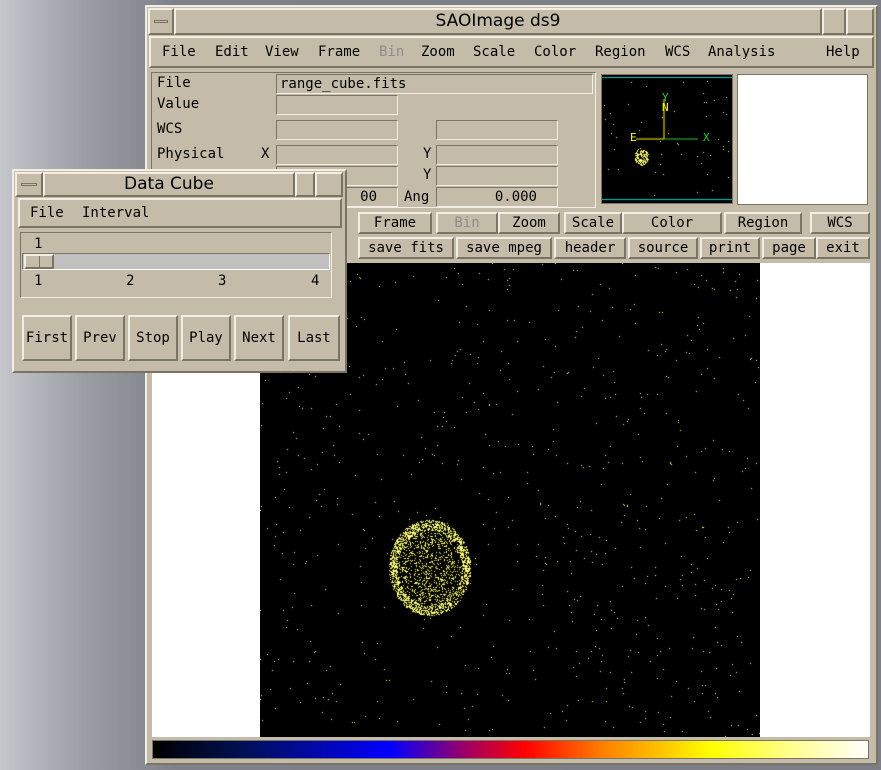 The image size is (881, 770). Describe the element at coordinates (315, 281) in the screenshot. I see `slider-tick: 4` at that location.